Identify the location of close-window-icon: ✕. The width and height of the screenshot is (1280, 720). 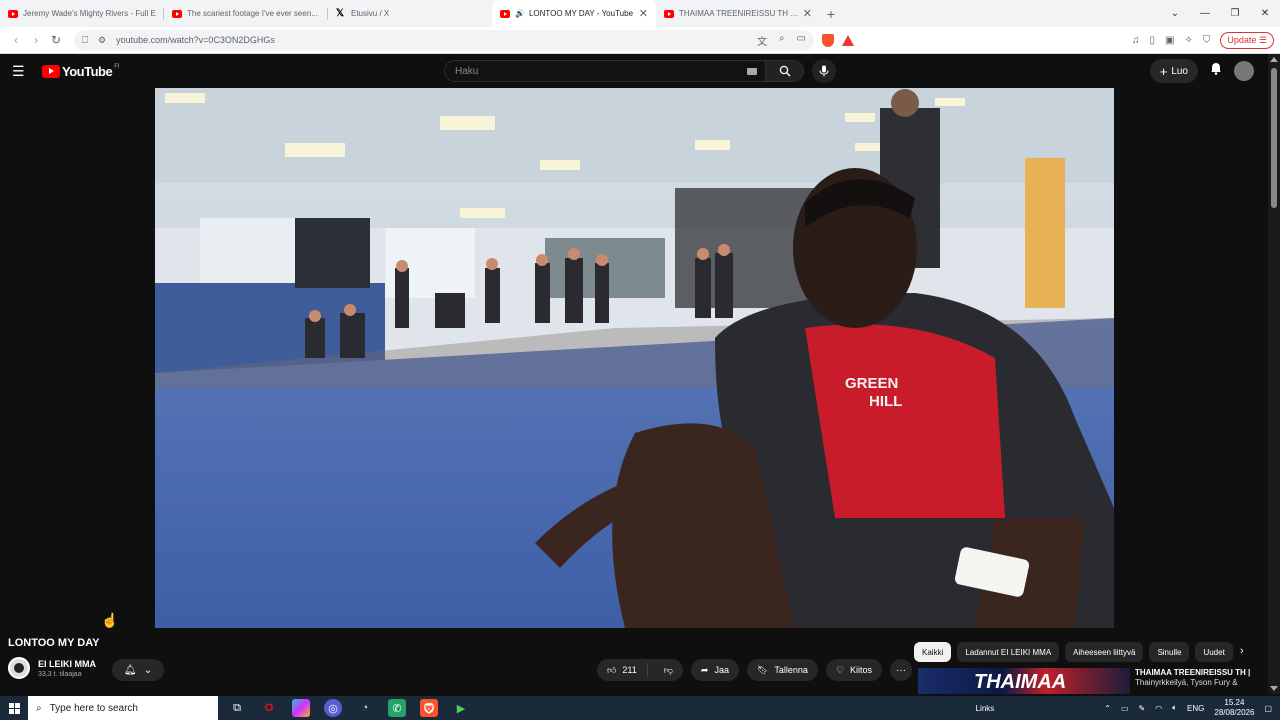
(1265, 13).